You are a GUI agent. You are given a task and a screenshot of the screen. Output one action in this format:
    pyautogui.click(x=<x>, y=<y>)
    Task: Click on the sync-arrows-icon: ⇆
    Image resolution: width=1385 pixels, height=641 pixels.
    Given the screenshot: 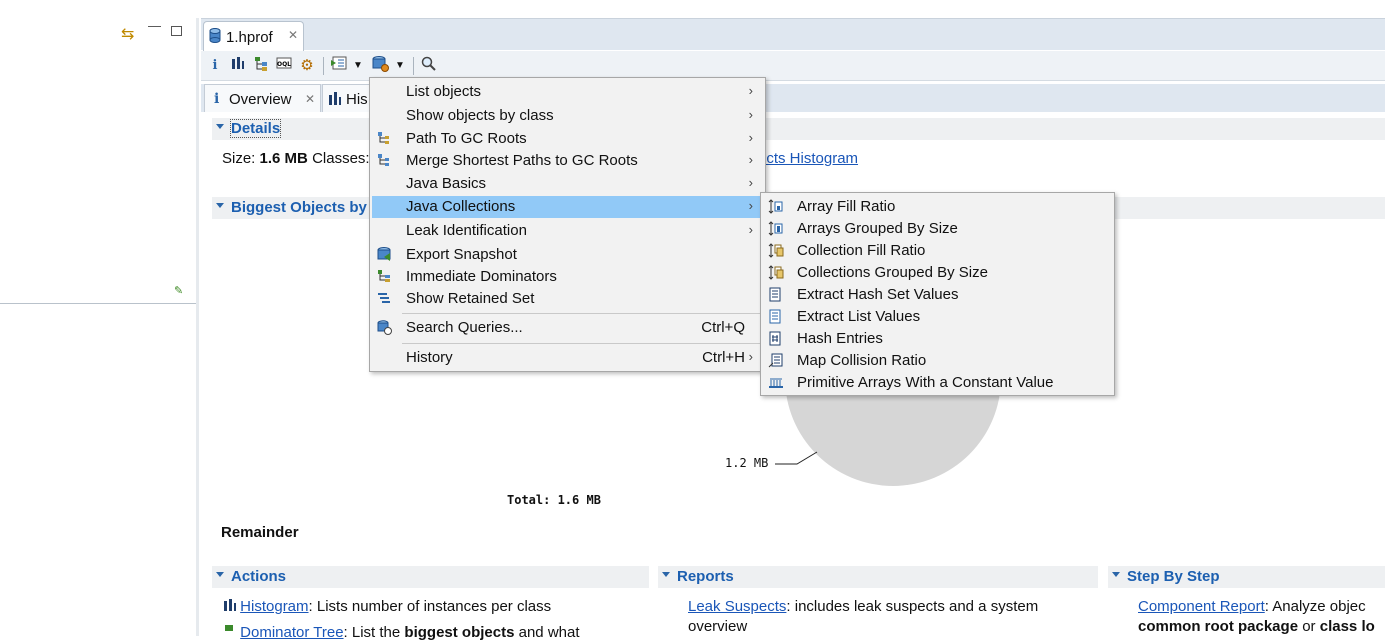 What is the action you would take?
    pyautogui.click(x=127, y=34)
    